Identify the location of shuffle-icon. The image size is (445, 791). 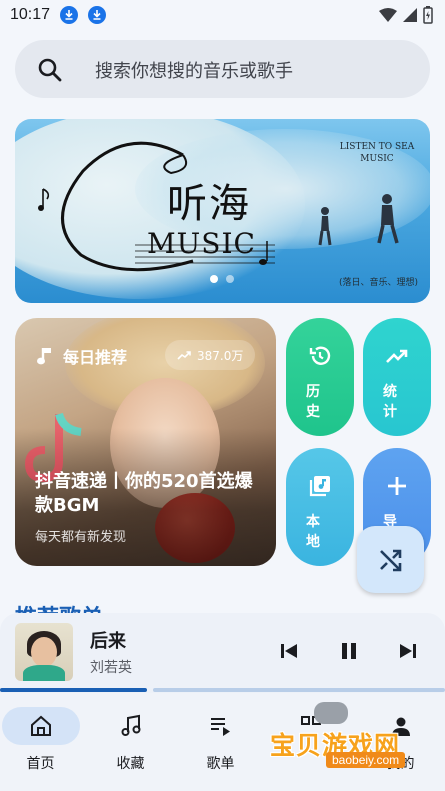
(391, 560).